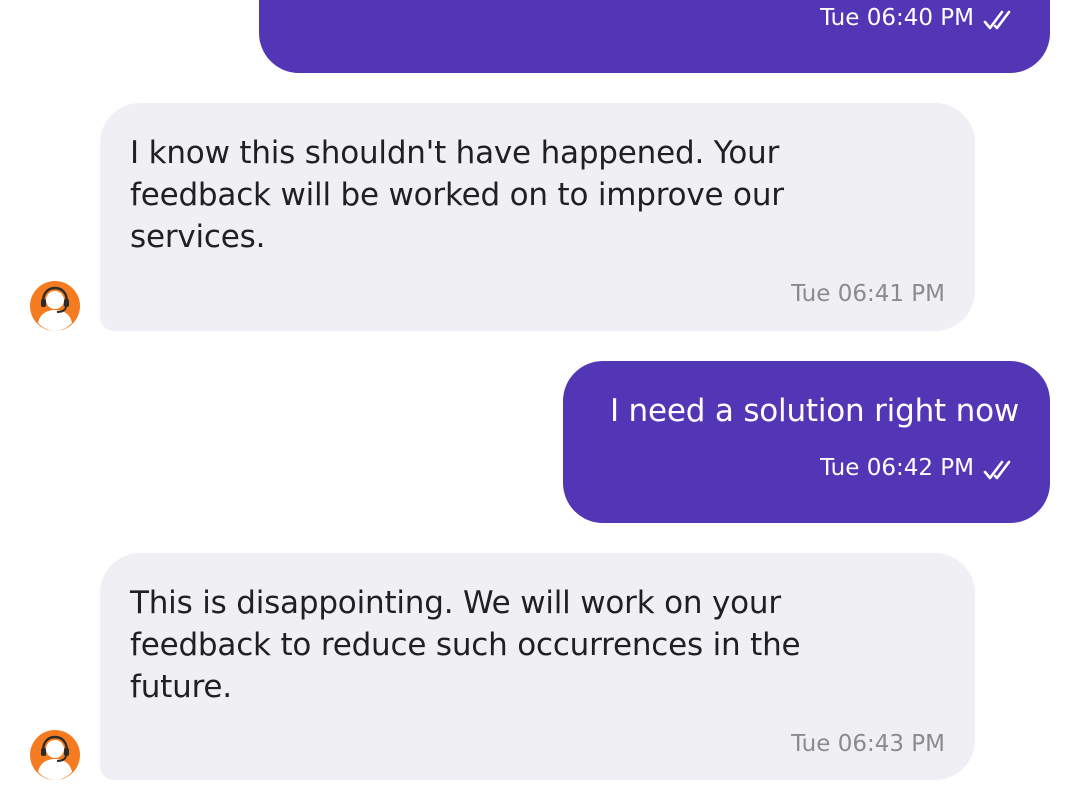 The image size is (1080, 808). What do you see at coordinates (868, 744) in the screenshot?
I see `message-timestamp: Tue 06:43 PM` at bounding box center [868, 744].